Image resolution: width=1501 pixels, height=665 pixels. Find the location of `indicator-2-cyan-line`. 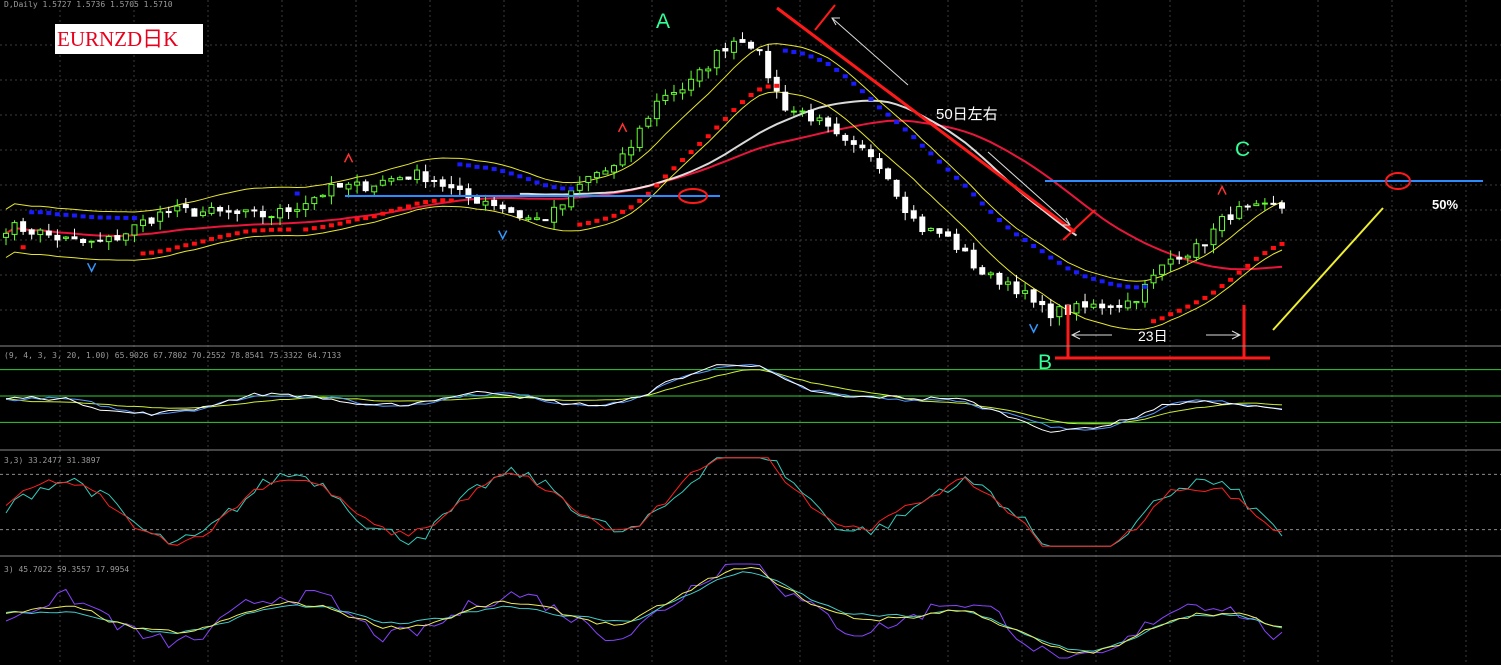

indicator-2-cyan-line is located at coordinates (644, 502).